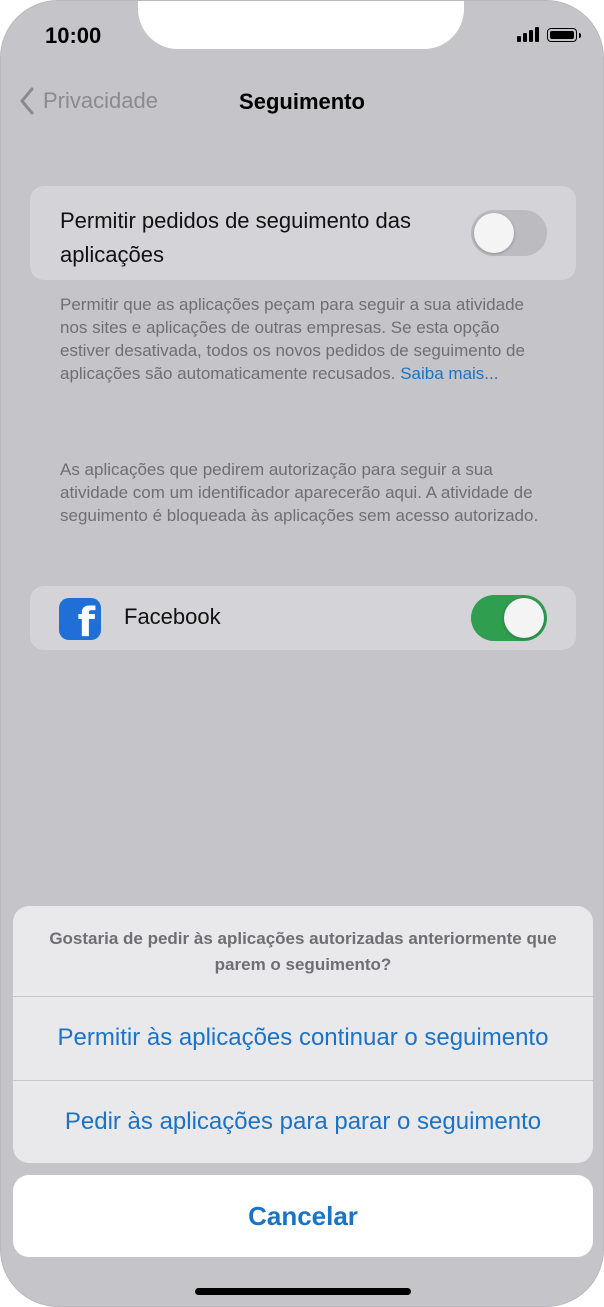  I want to click on status-time: 10:00, so click(73, 35).